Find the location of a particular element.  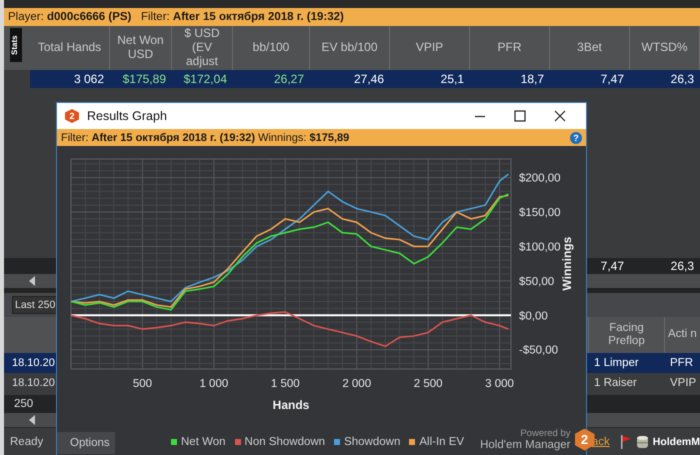

y-tick-label: $0,00 is located at coordinates (533, 316).